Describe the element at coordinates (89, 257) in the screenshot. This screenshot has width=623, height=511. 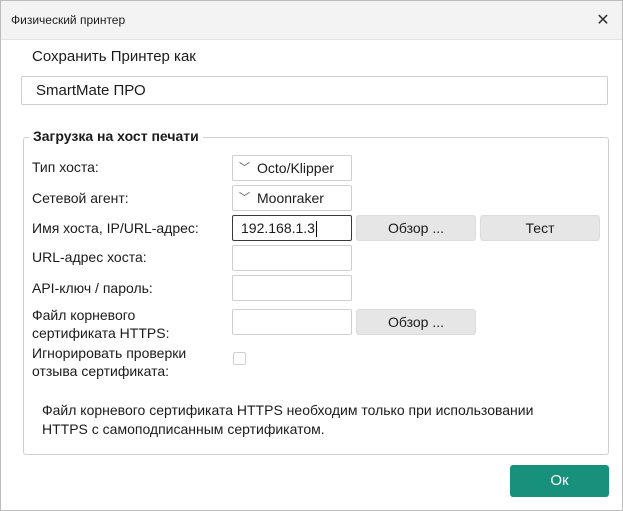
I see `host-url-label: URL-адрес хоста:` at that location.